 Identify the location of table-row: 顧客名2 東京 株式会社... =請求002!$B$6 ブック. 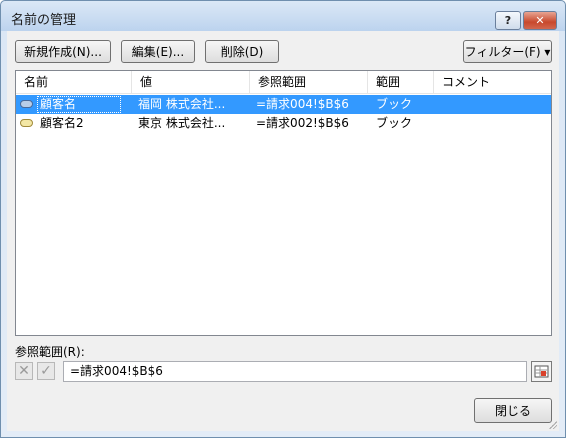
(283, 123).